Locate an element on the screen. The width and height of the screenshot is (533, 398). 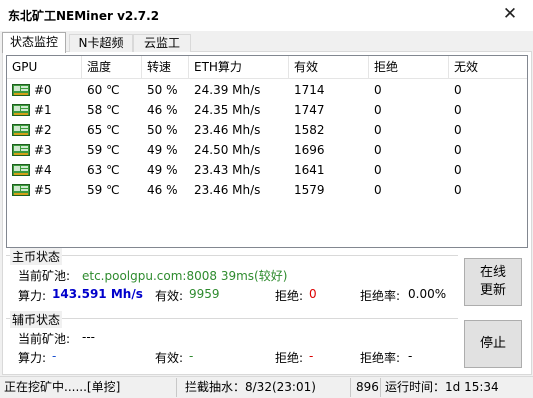
fan-speed-cell: 49 % is located at coordinates (162, 170).